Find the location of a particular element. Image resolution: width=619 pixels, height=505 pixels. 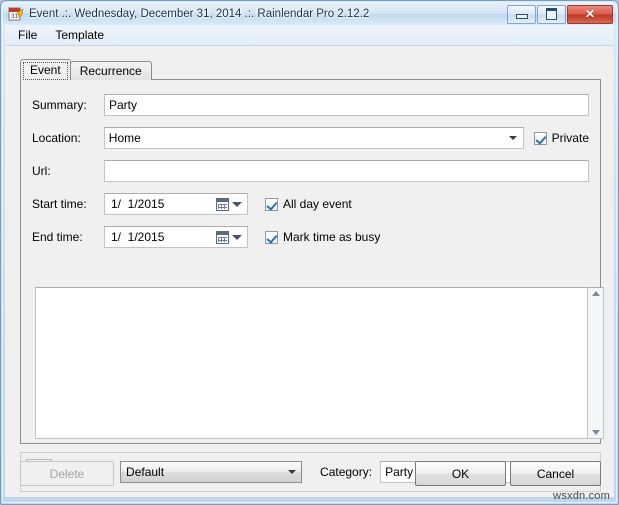

summary-input: Party is located at coordinates (346, 105).